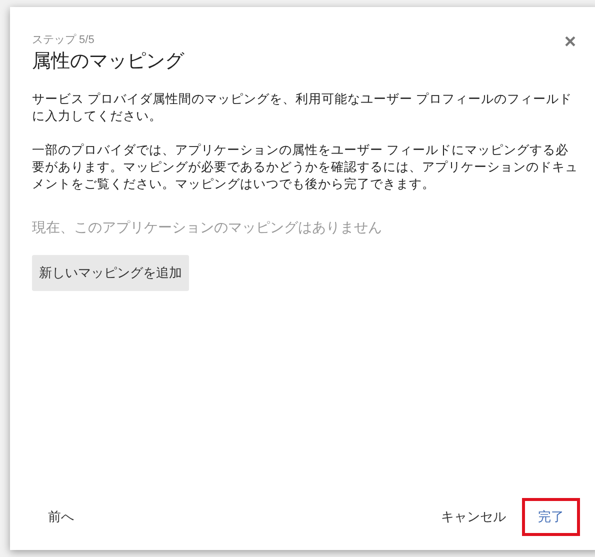 The image size is (595, 557). I want to click on back-button: 前へ, so click(61, 517).